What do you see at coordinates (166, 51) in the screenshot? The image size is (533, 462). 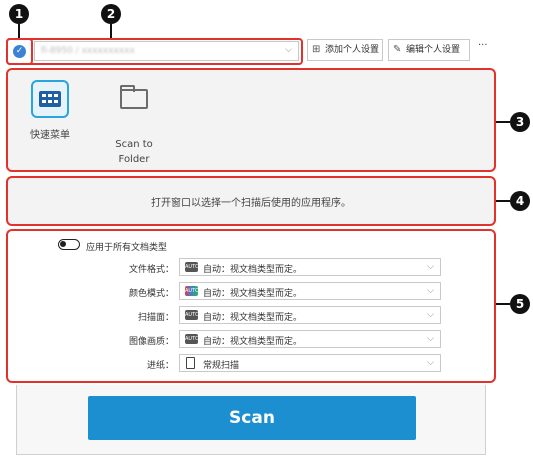 I see `device-select: fi-8950 / xxxxxxxxxx ⌵` at bounding box center [166, 51].